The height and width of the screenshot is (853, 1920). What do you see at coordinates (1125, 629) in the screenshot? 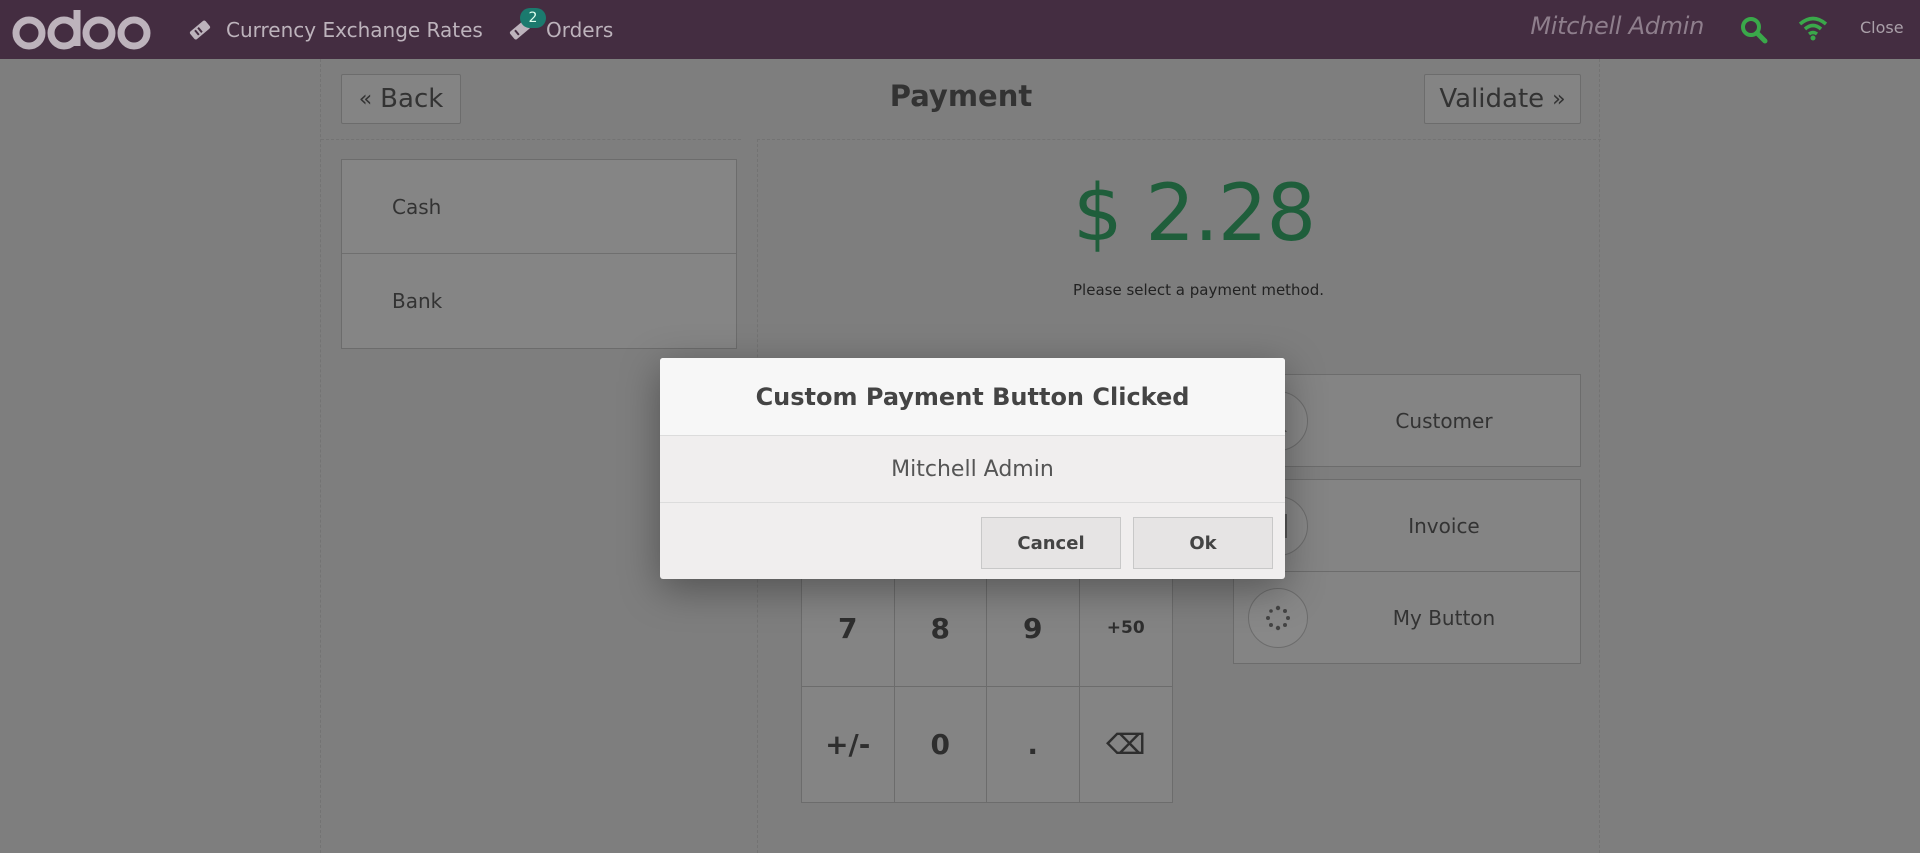
I see `numpad-key-plus50: +50` at bounding box center [1125, 629].